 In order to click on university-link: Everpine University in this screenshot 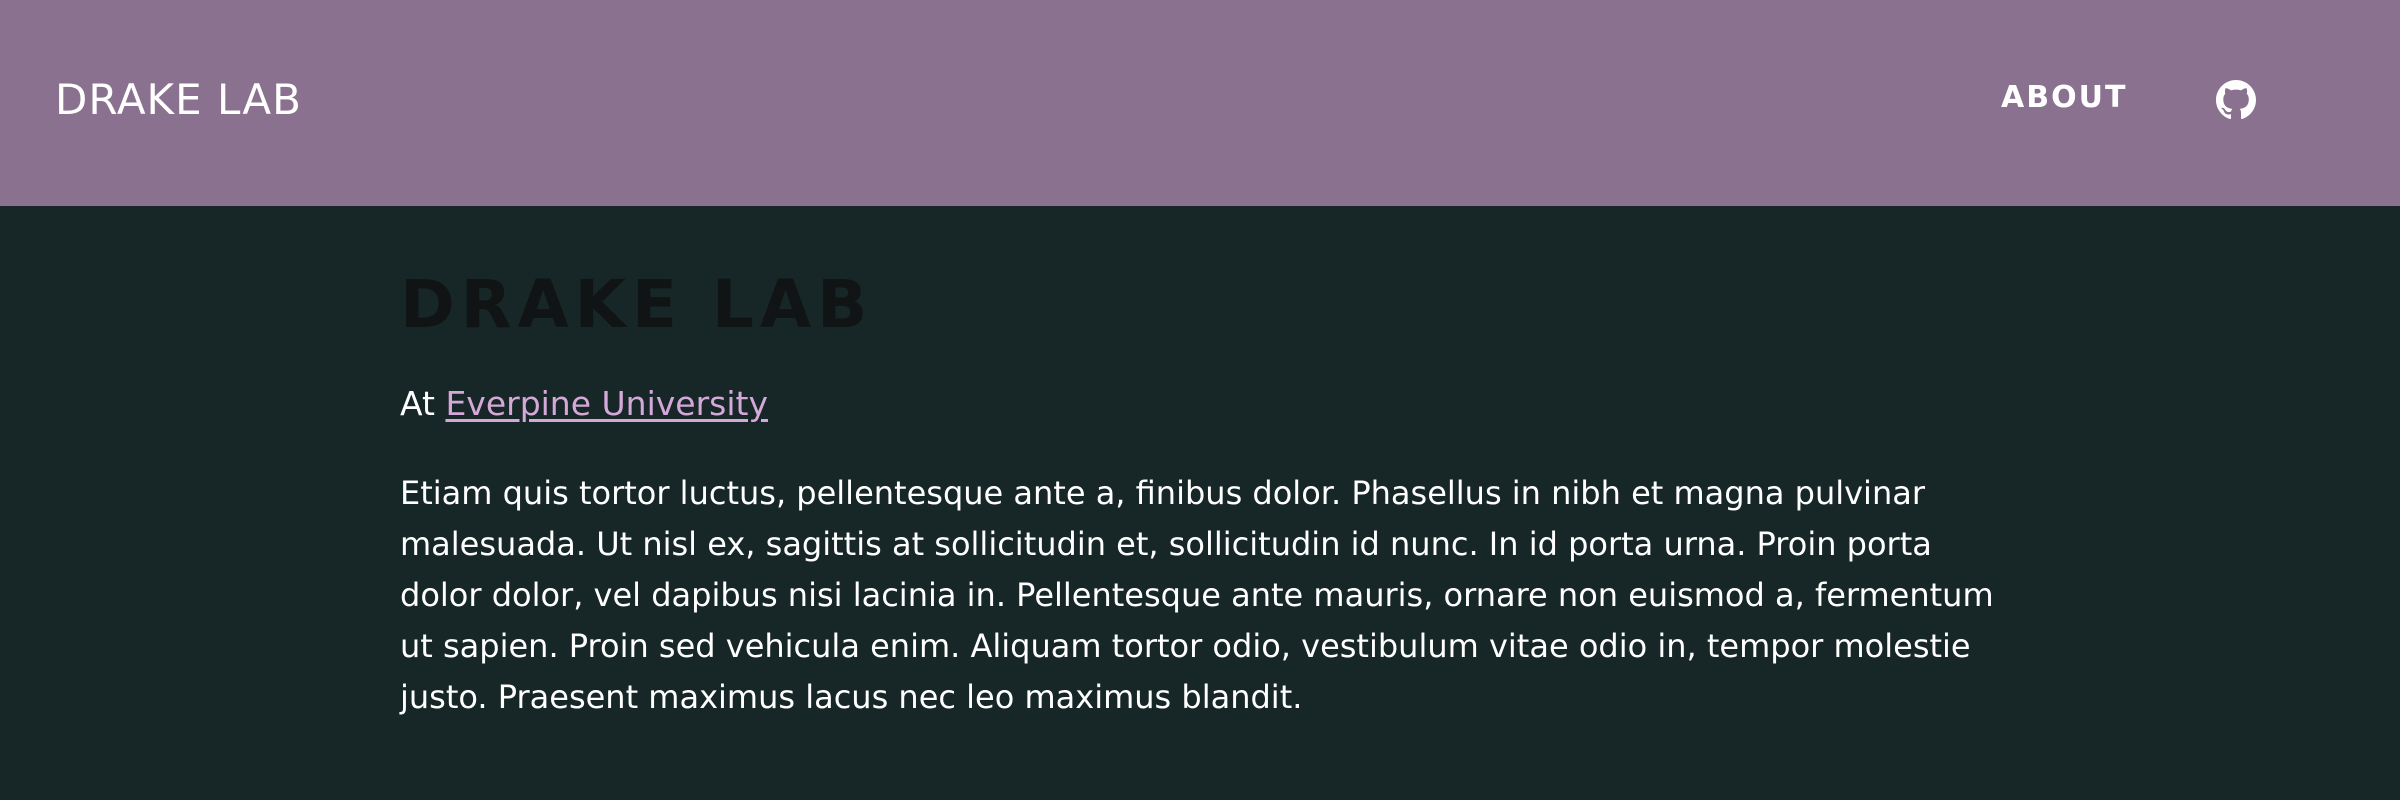, I will do `click(606, 403)`.